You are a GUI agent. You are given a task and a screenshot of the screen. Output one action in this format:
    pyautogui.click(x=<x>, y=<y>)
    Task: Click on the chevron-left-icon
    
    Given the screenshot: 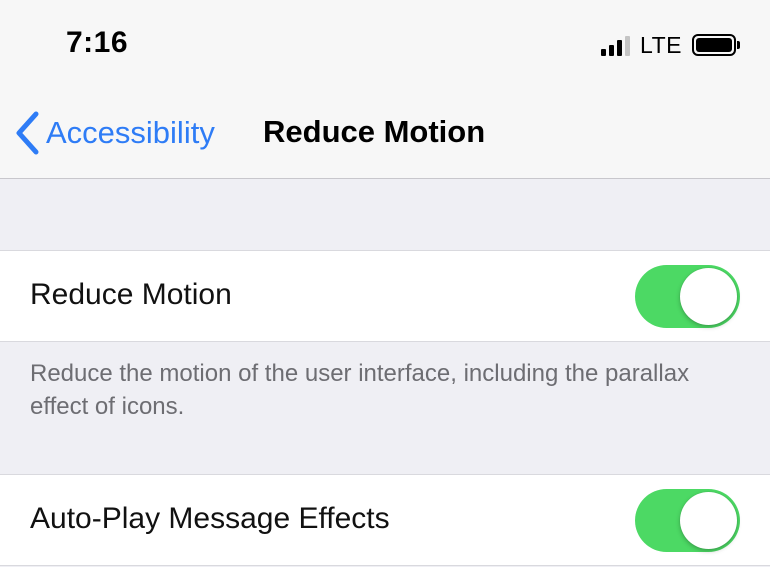 What is the action you would take?
    pyautogui.click(x=27, y=133)
    